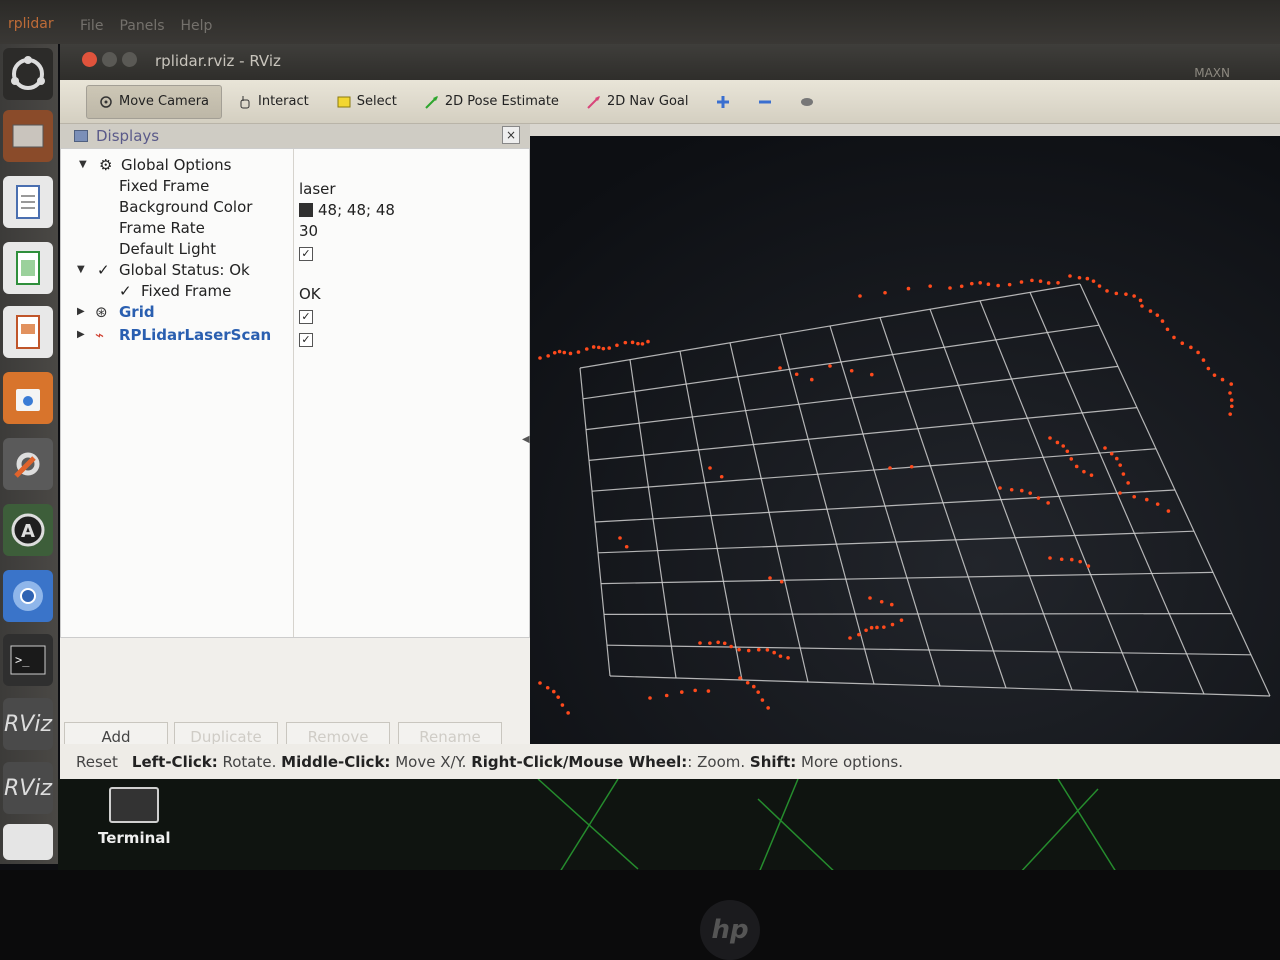 The image size is (1280, 960). I want to click on menu-help: Help, so click(197, 26).